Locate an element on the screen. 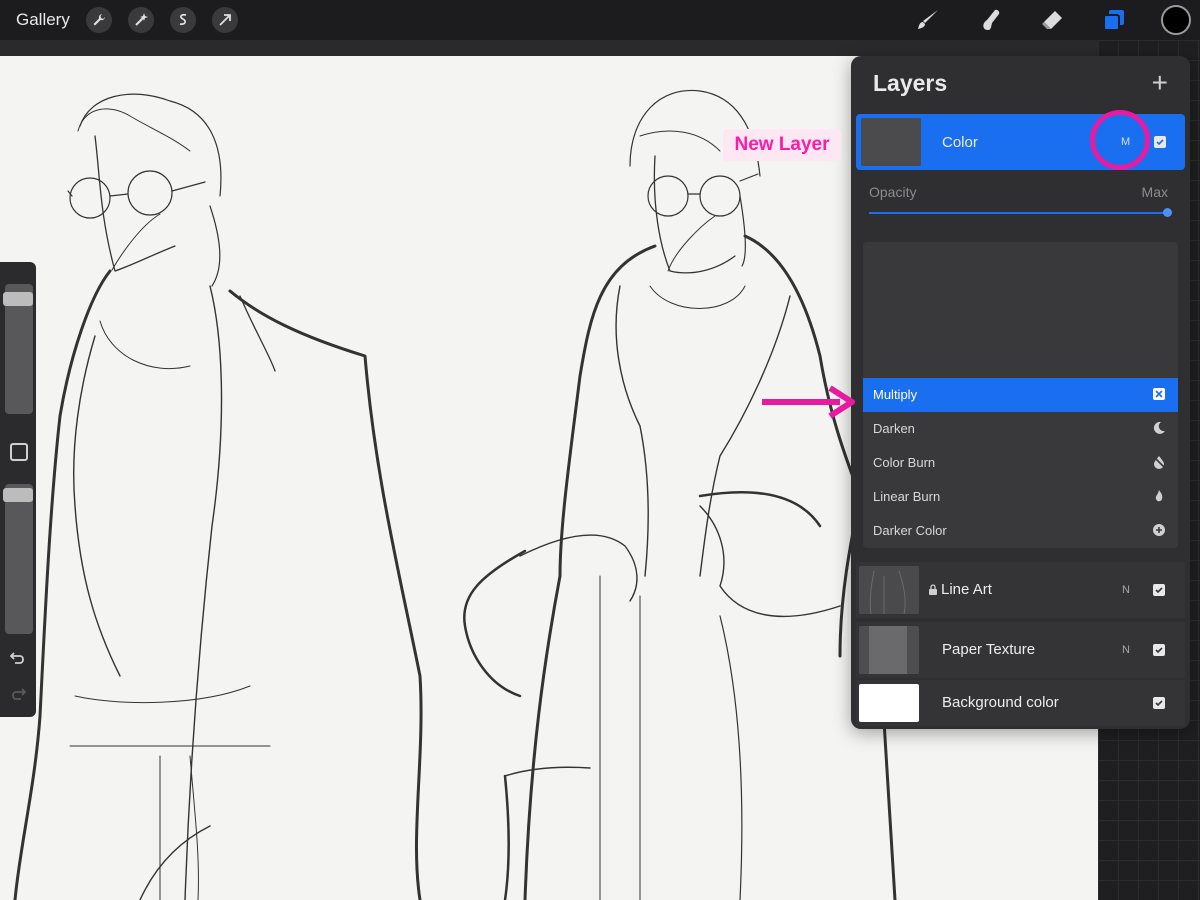 This screenshot has width=1200, height=900. selection-s-icon is located at coordinates (182, 20).